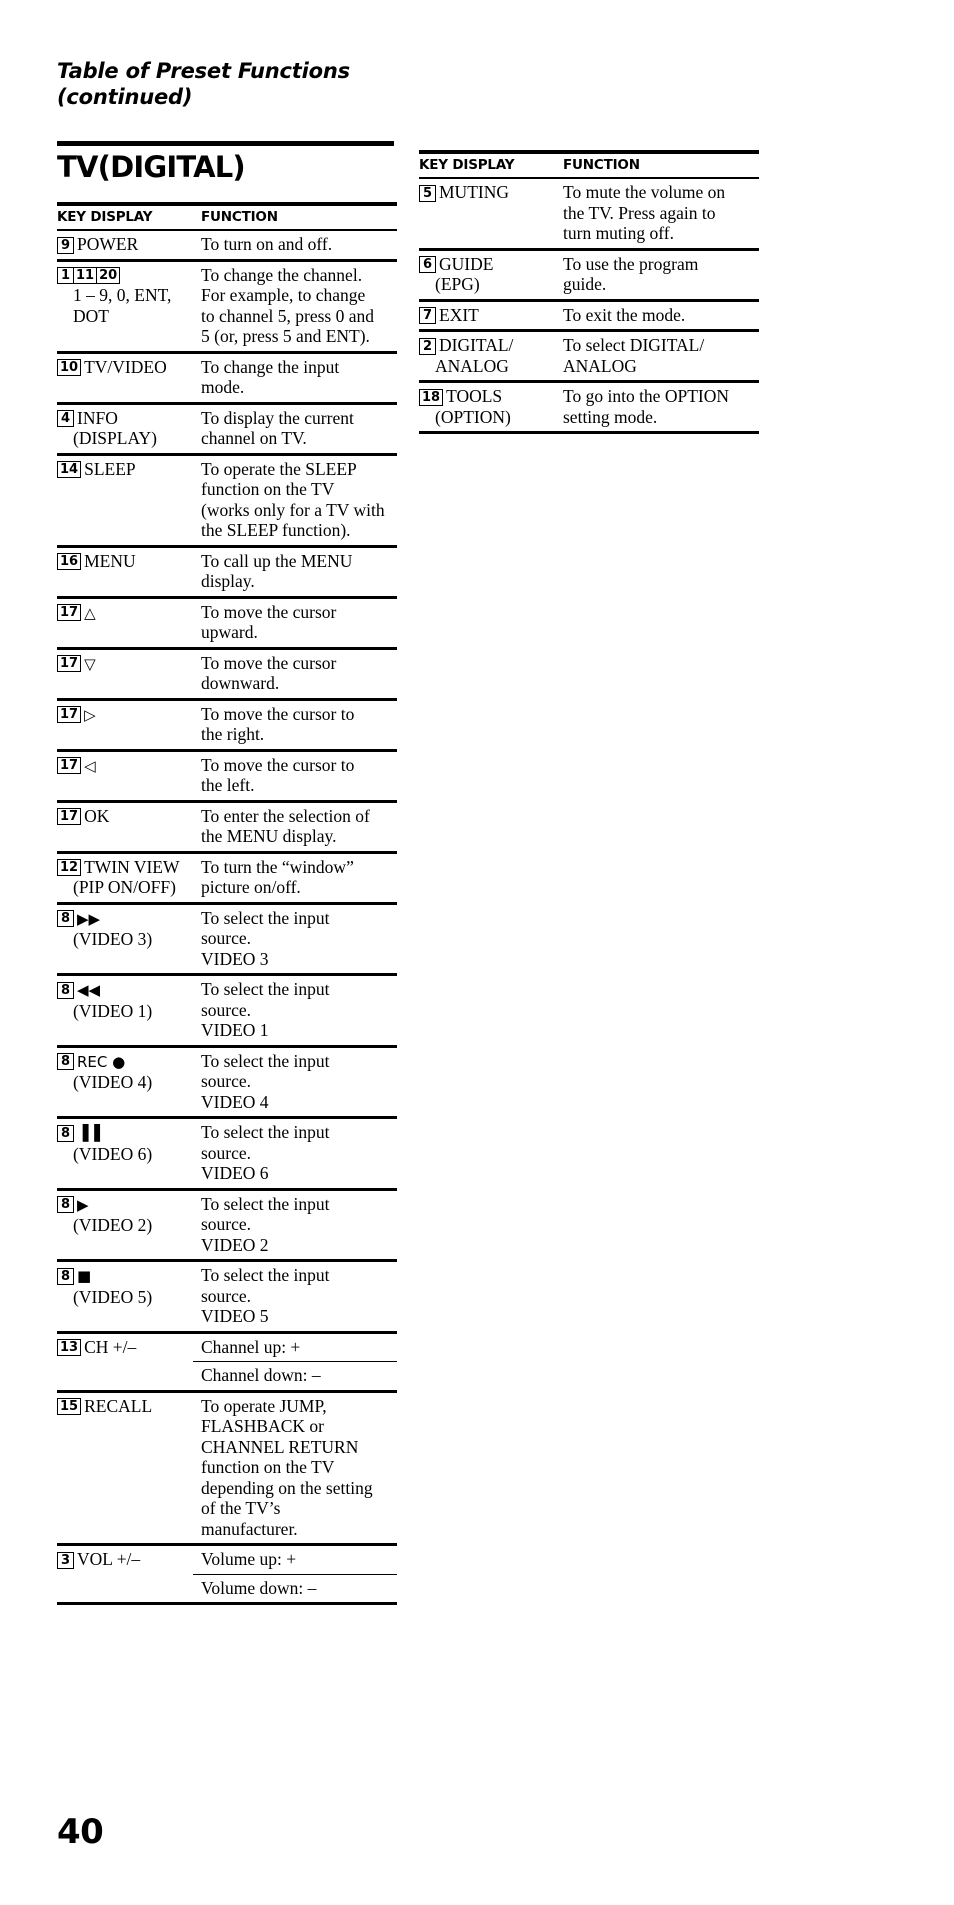 The height and width of the screenshot is (1905, 954). What do you see at coordinates (125, 378) in the screenshot?
I see `key-display-cell: 10 TV/VIDEO` at bounding box center [125, 378].